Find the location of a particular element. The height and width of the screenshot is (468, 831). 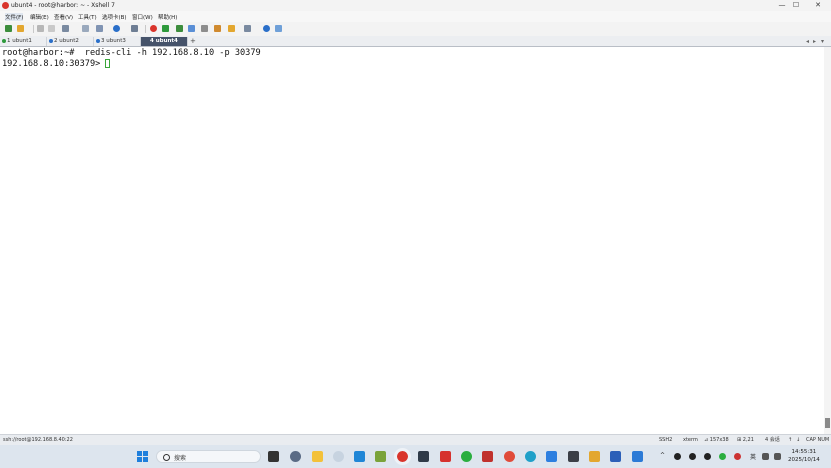

title-bar: ubunt4 - root@harbor: ~ - Xshell 7 — ☐ ✕ is located at coordinates (415, 5).